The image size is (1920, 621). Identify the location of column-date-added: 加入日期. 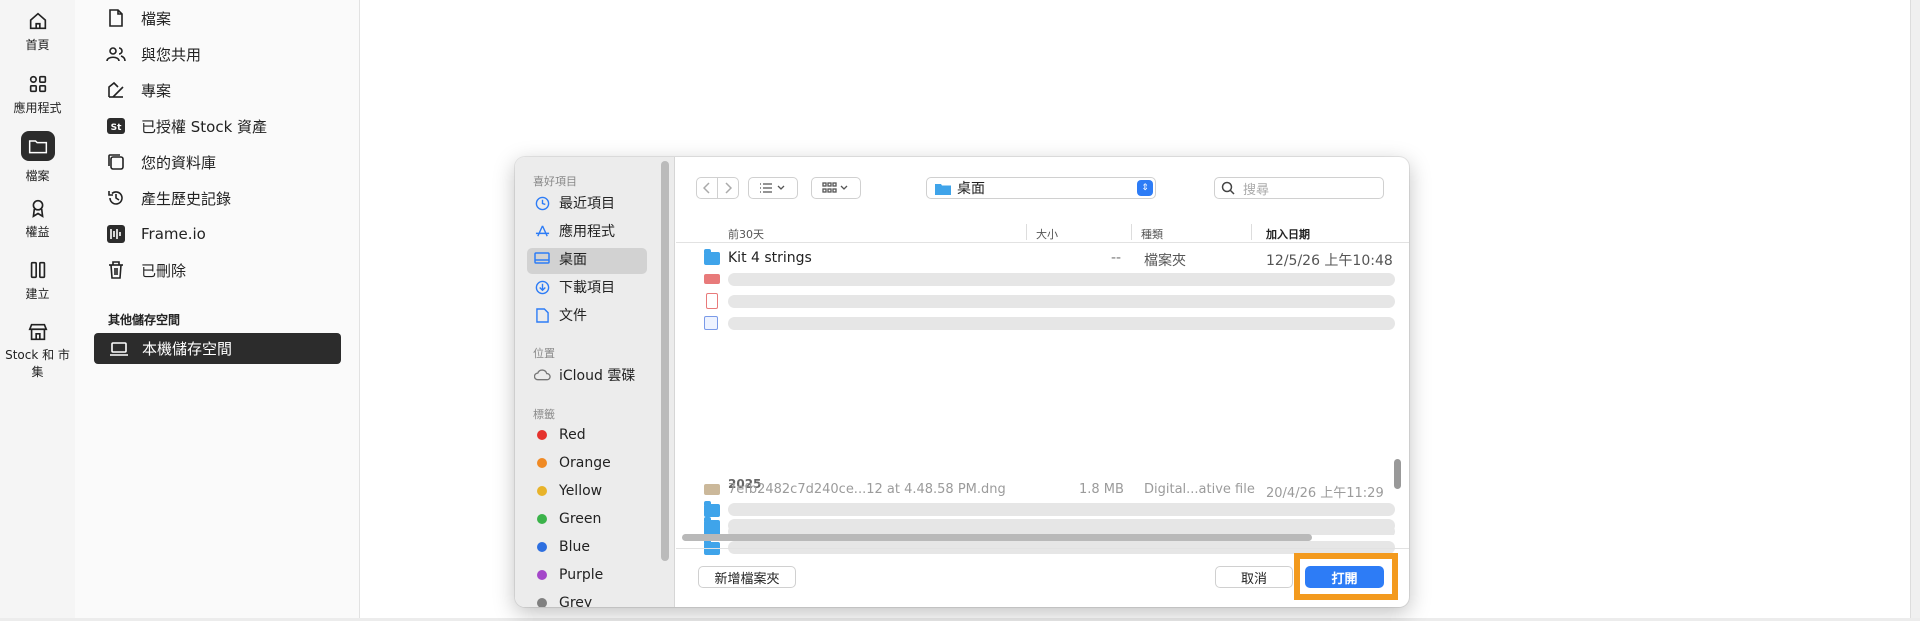
(1288, 234).